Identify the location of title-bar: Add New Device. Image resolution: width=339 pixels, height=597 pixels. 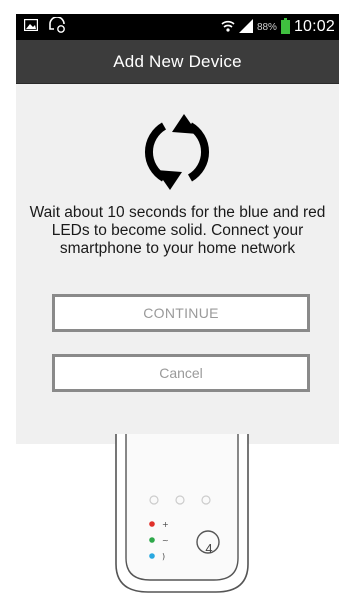
(177, 62).